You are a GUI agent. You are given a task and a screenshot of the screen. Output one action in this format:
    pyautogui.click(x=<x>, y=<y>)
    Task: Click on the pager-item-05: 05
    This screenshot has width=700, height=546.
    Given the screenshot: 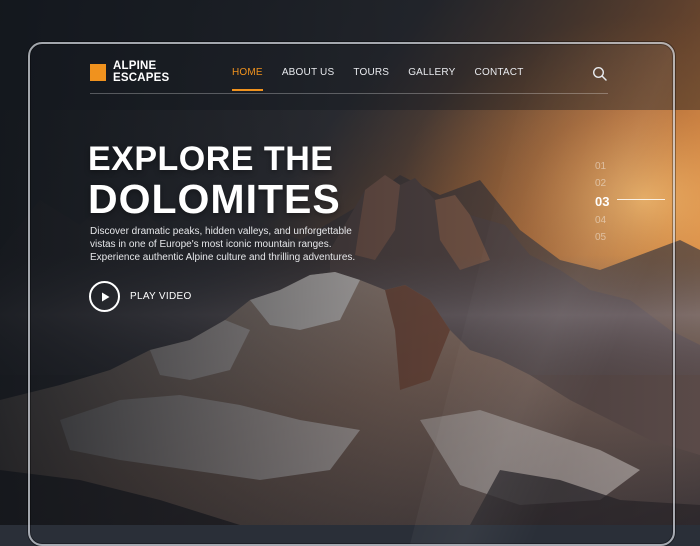 What is the action you would take?
    pyautogui.click(x=635, y=237)
    